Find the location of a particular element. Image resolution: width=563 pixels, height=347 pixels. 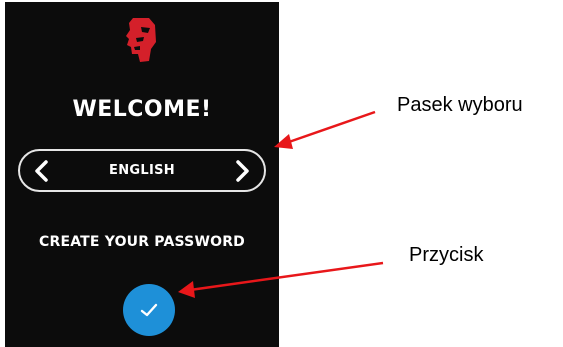

selector-callout-label: Pasek wyboru is located at coordinates (460, 105).